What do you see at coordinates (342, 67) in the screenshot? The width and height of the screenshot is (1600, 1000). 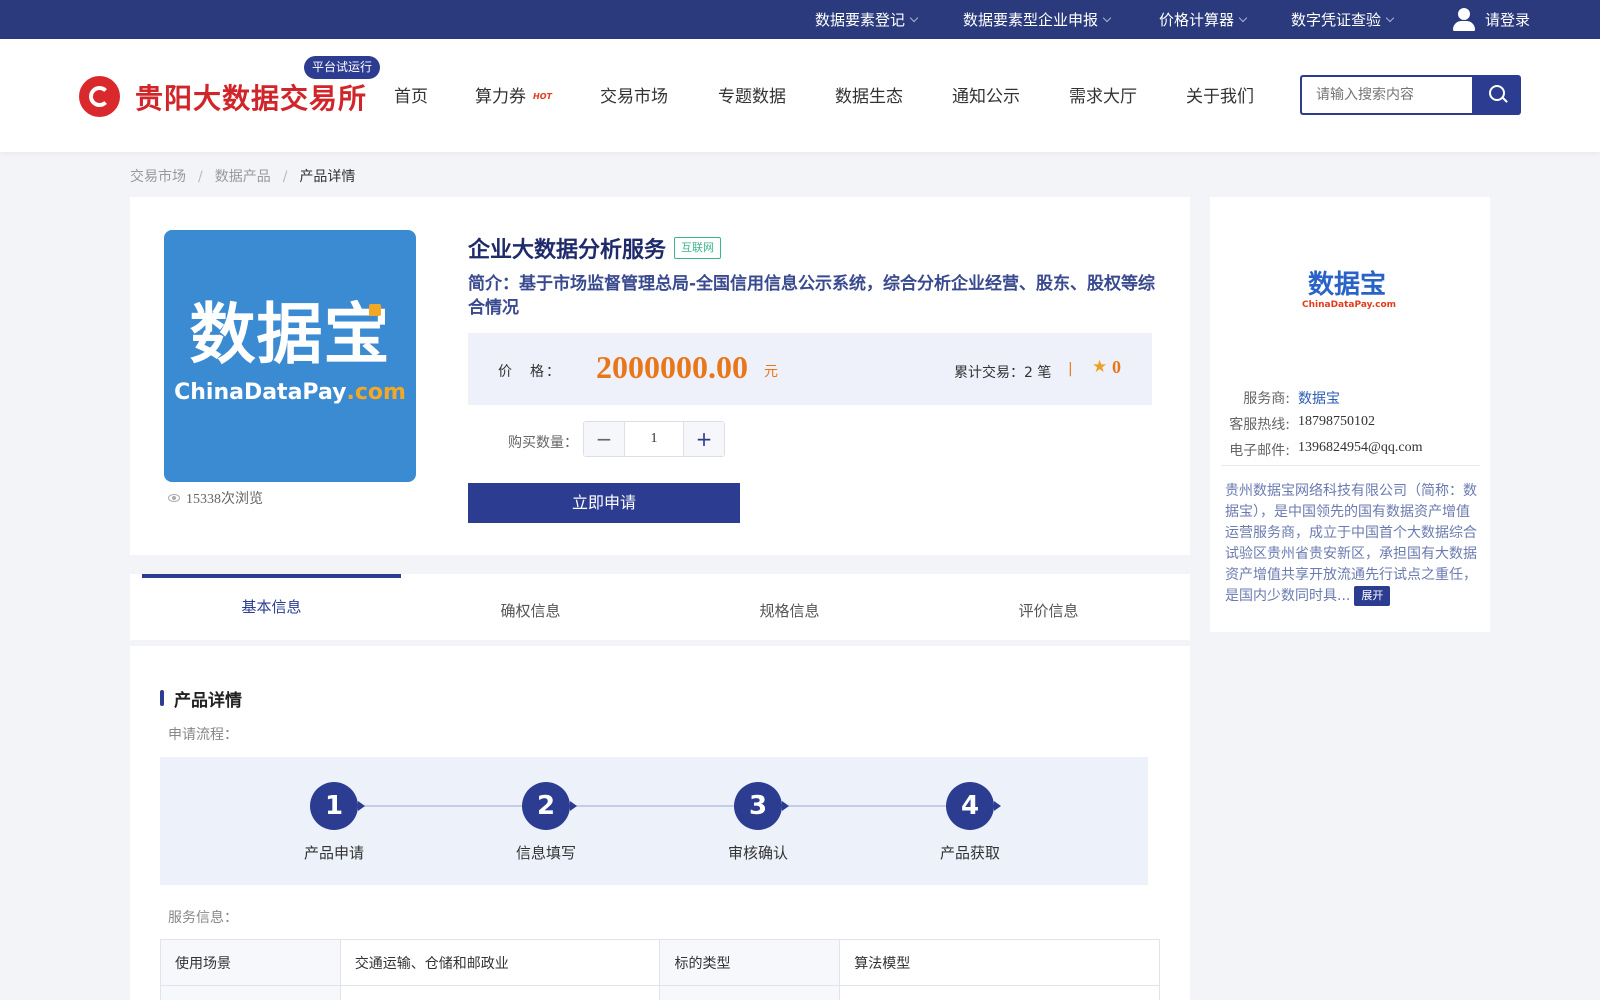 I see `beta-badge: 平台试运行` at bounding box center [342, 67].